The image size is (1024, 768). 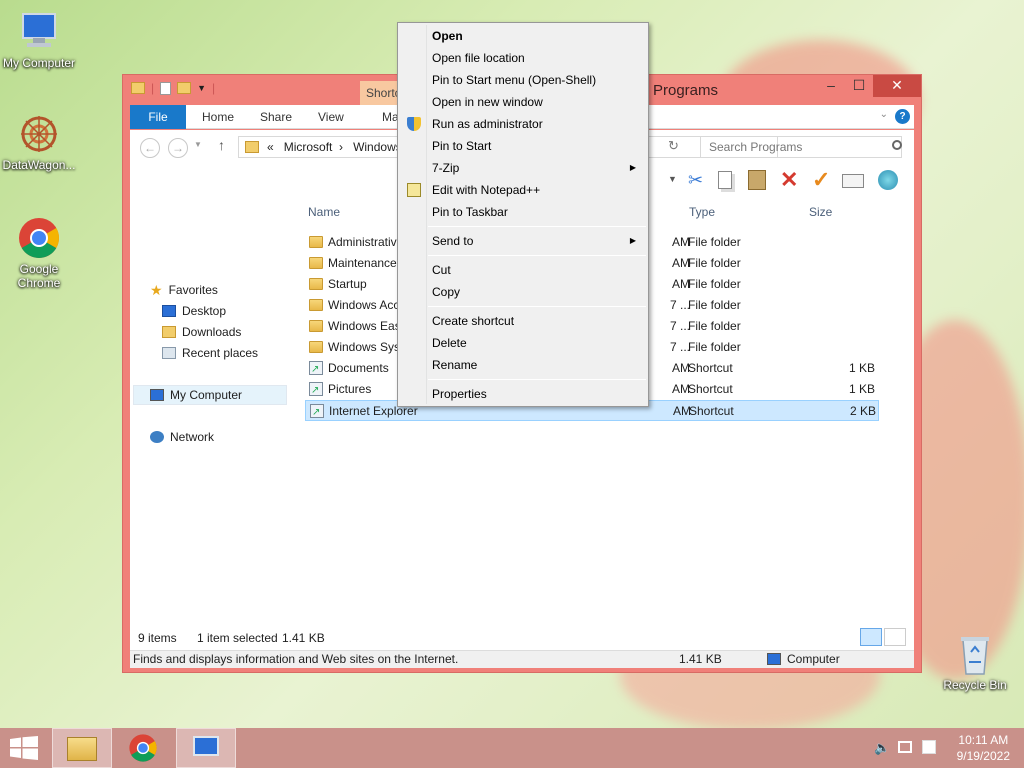 What do you see at coordinates (523, 365) in the screenshot?
I see `menu-item-rename: Rename` at bounding box center [523, 365].